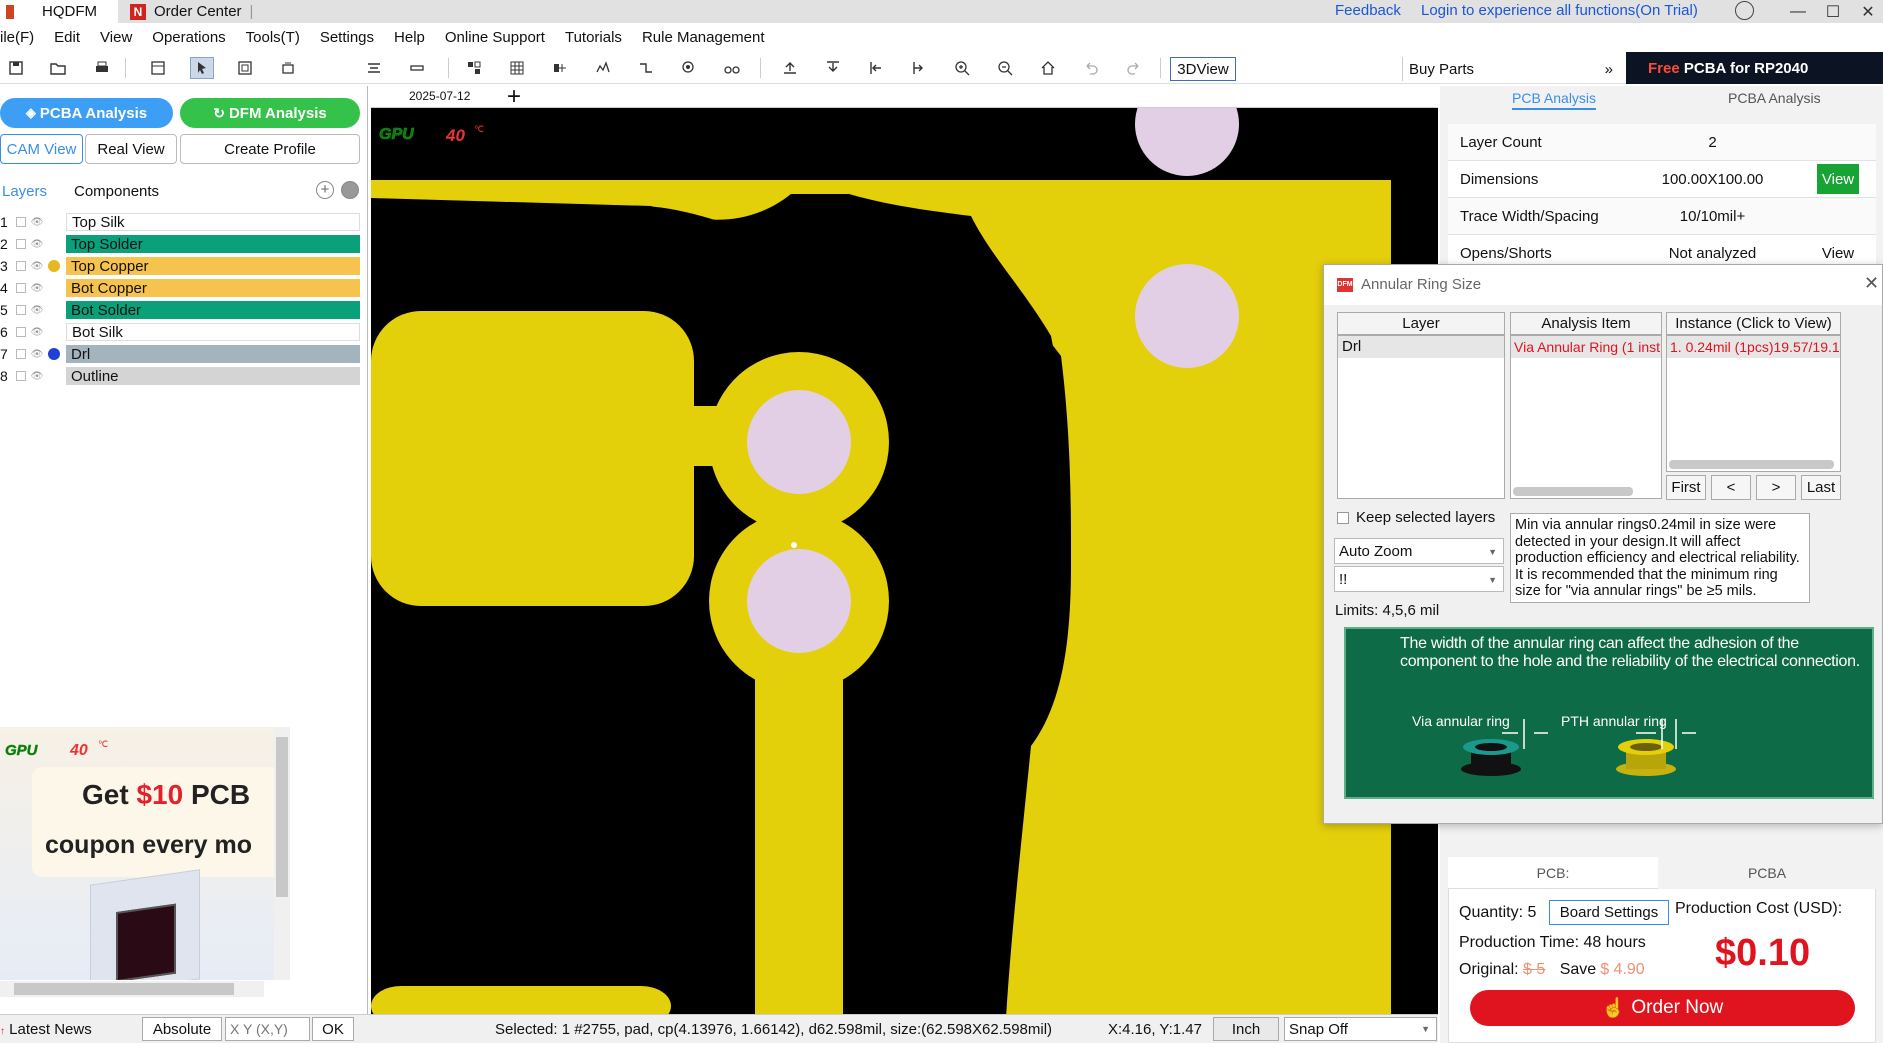  What do you see at coordinates (1421, 347) in the screenshot?
I see `layer-list-item: Drl` at bounding box center [1421, 347].